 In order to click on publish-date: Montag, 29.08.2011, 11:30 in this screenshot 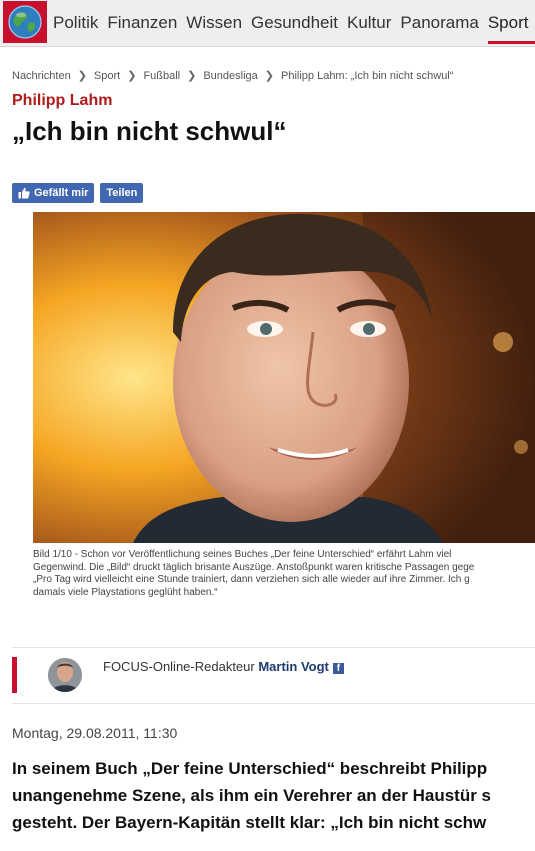, I will do `click(95, 733)`.